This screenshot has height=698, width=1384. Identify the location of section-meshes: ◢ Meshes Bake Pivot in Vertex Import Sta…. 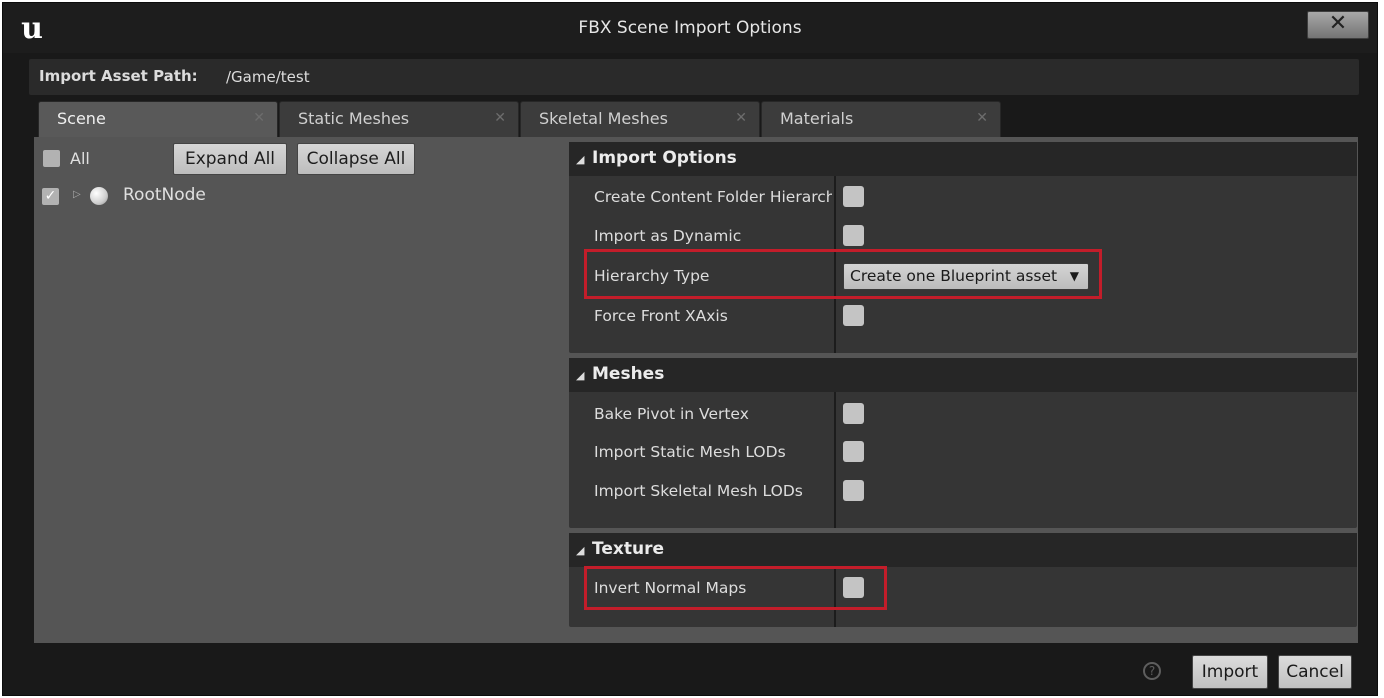
(963, 443).